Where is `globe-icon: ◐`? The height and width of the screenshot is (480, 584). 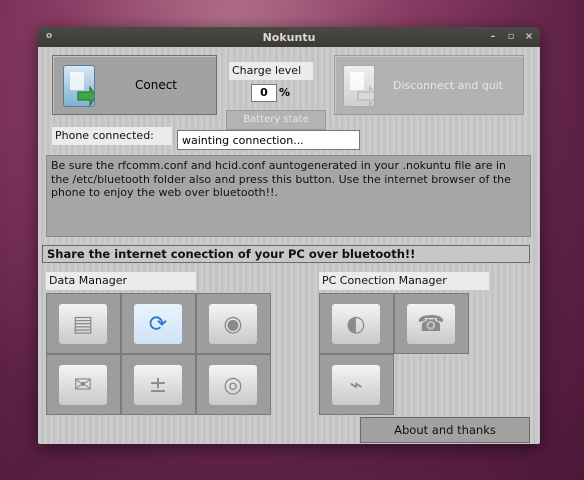
globe-icon: ◐ is located at coordinates (356, 324).